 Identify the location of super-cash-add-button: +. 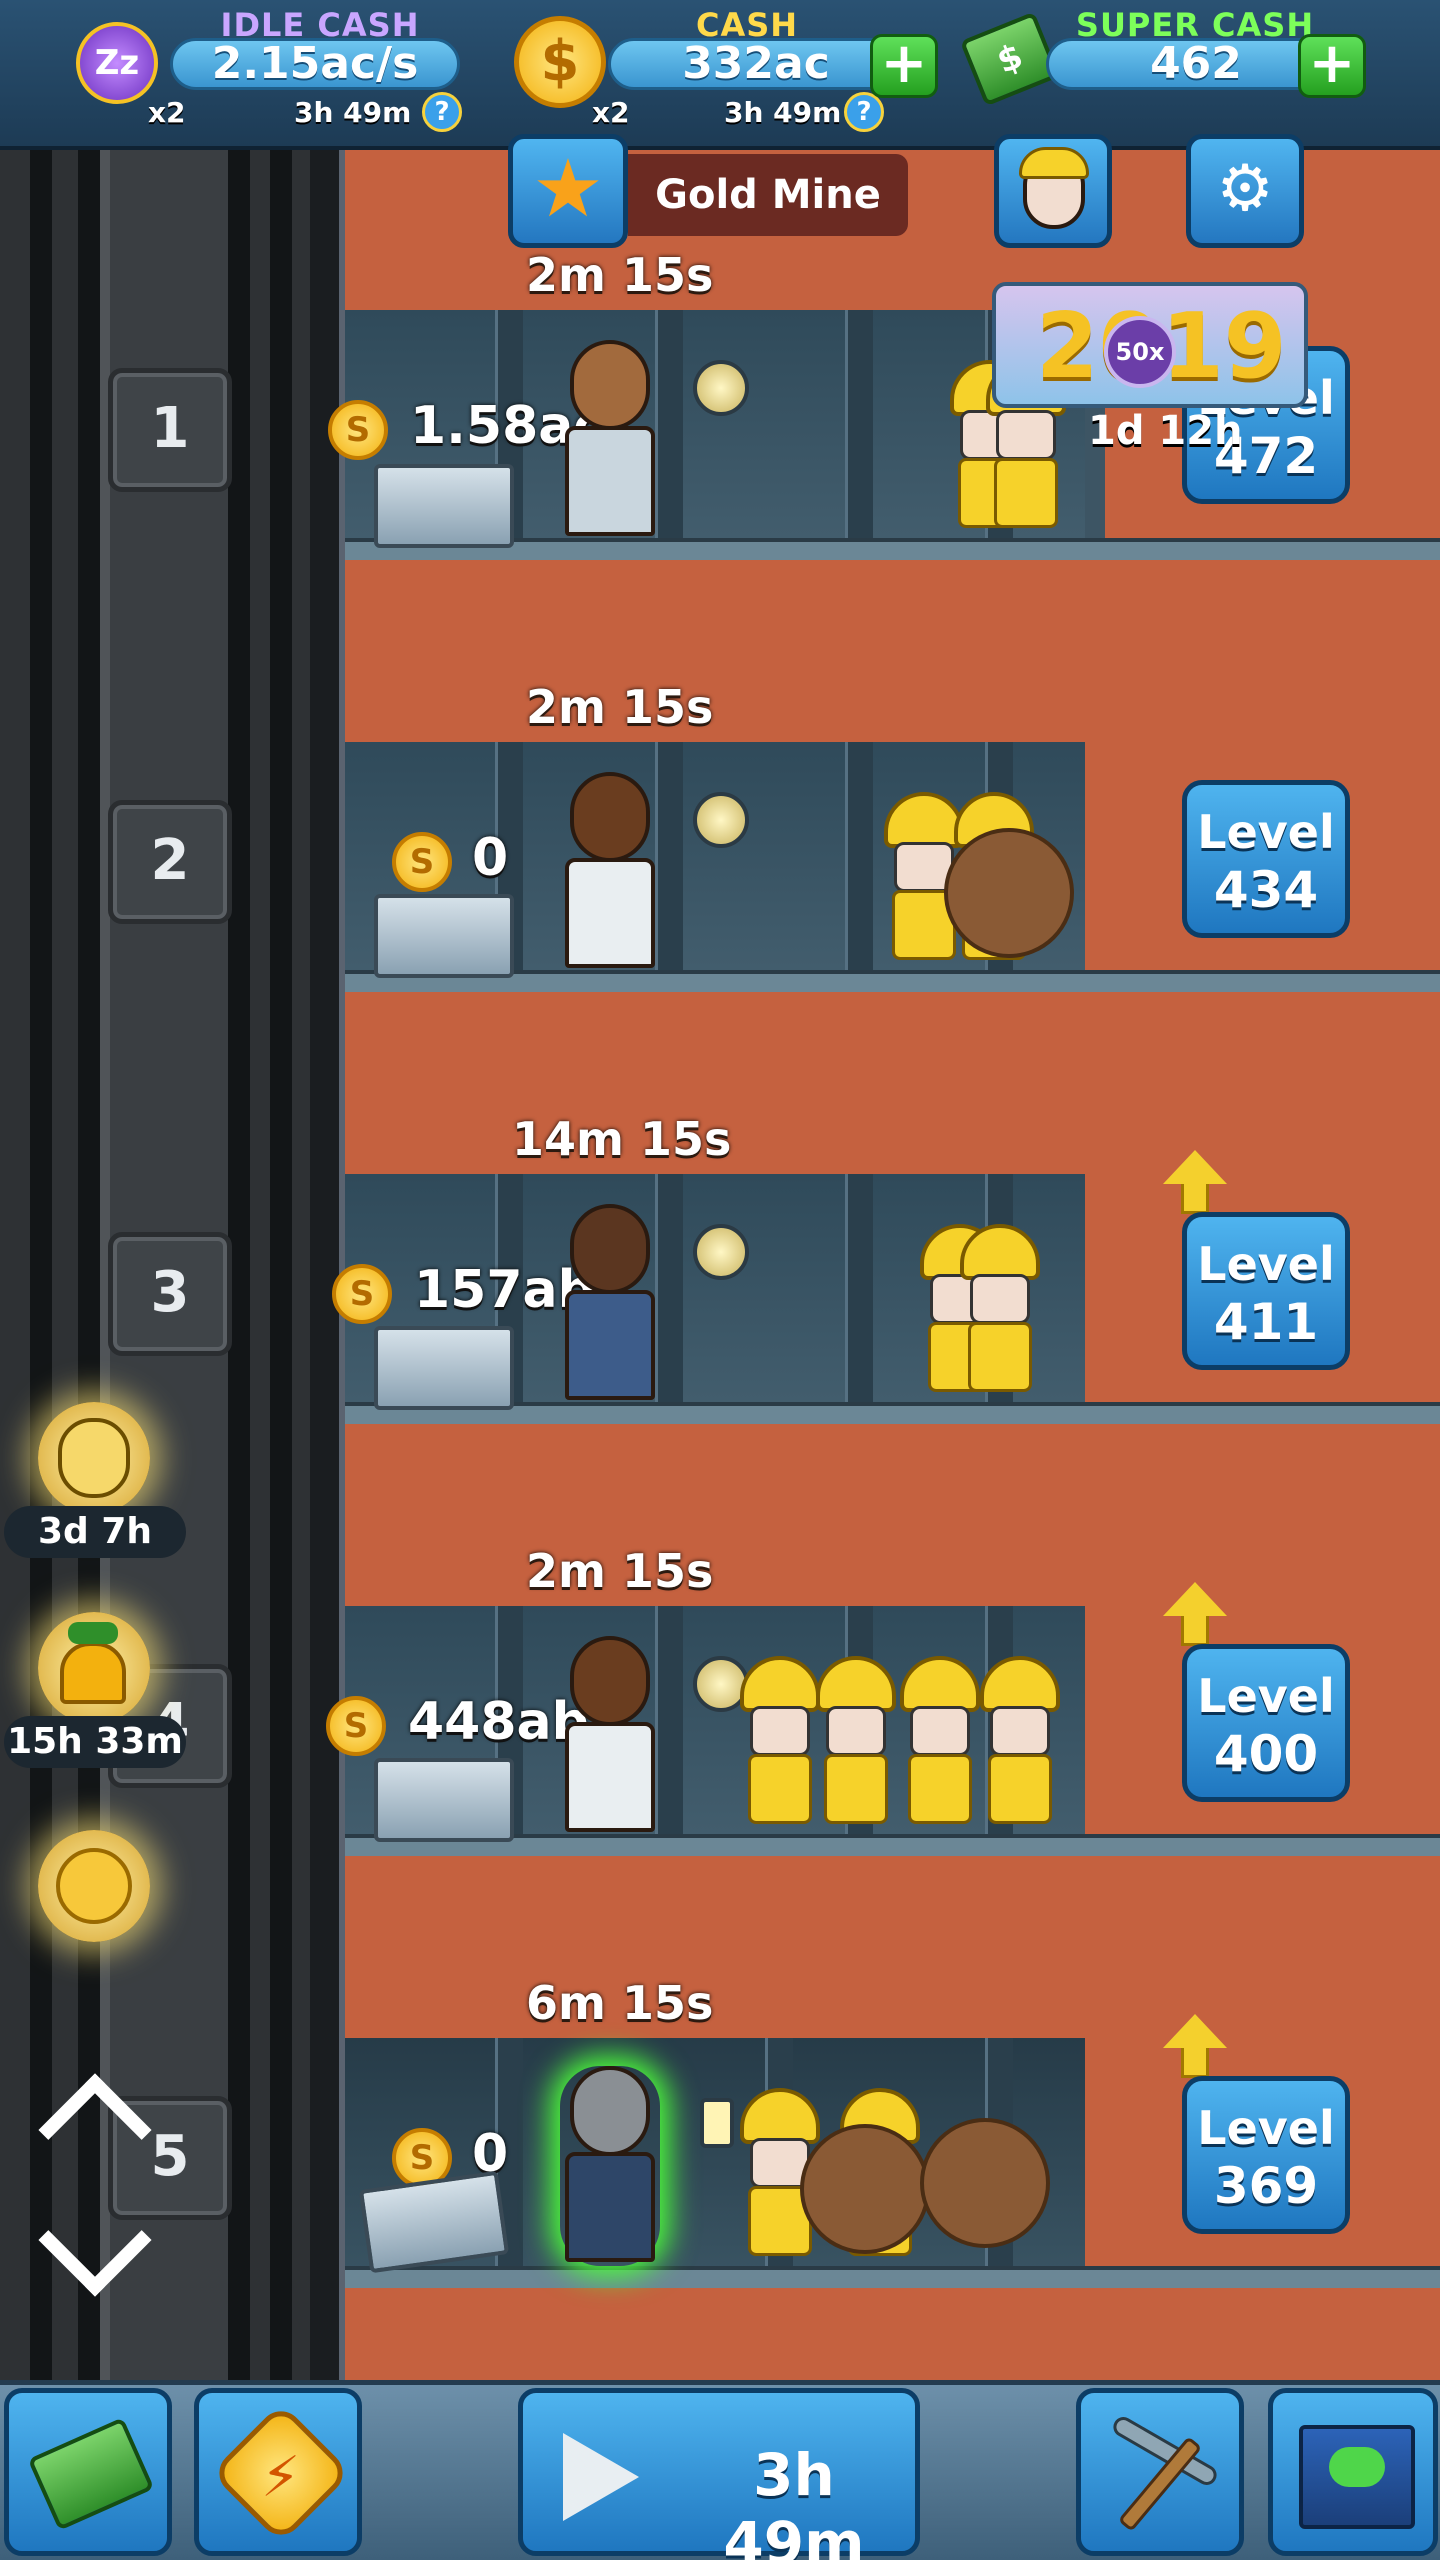
(1332, 66).